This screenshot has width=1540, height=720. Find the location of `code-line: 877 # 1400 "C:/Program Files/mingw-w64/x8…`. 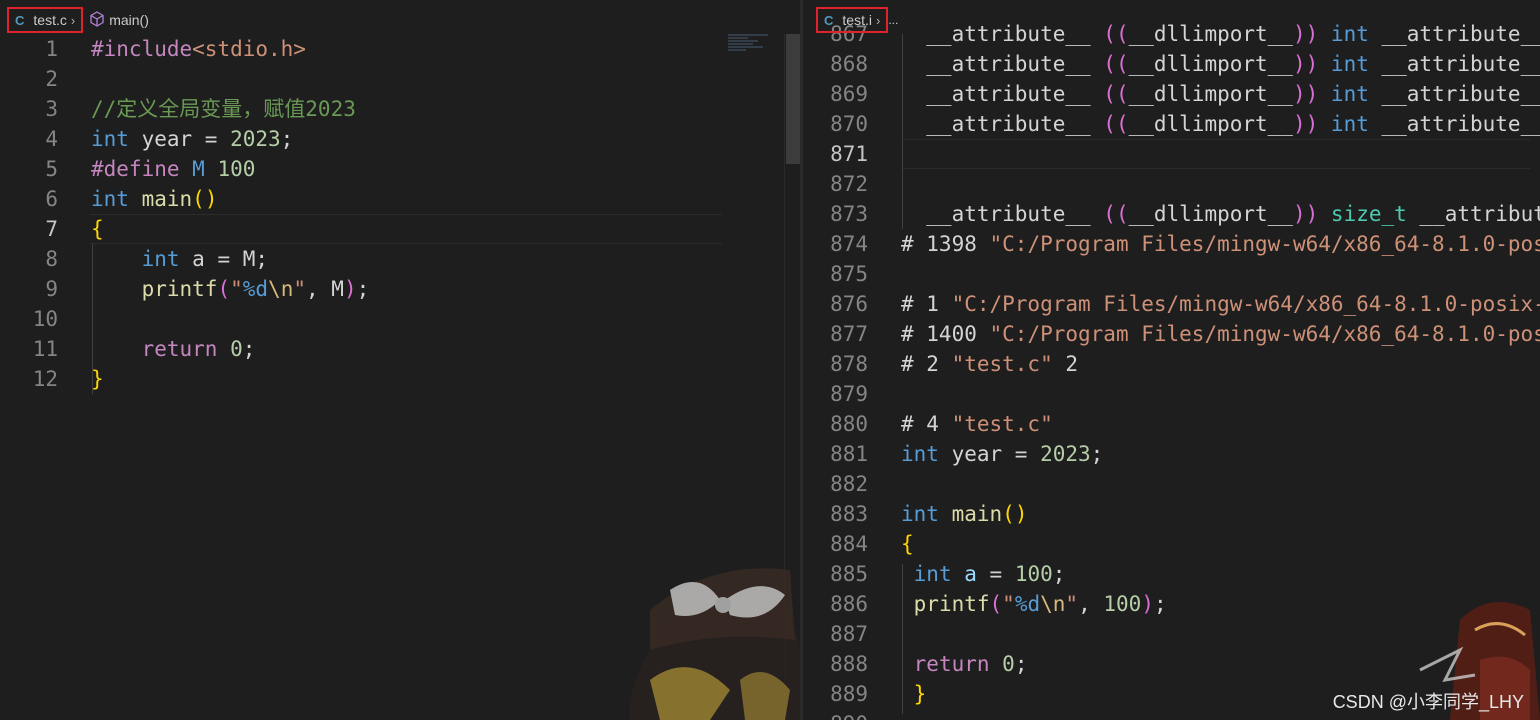

code-line: 877 # 1400 "C:/Program Files/mingw-w64/x8… is located at coordinates (1171, 334).